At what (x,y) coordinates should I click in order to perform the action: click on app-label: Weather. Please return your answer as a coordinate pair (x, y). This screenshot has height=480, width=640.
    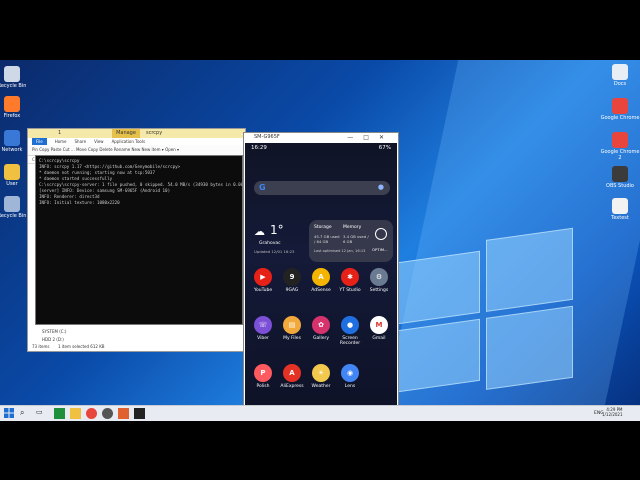
    Looking at the image, I should click on (321, 386).